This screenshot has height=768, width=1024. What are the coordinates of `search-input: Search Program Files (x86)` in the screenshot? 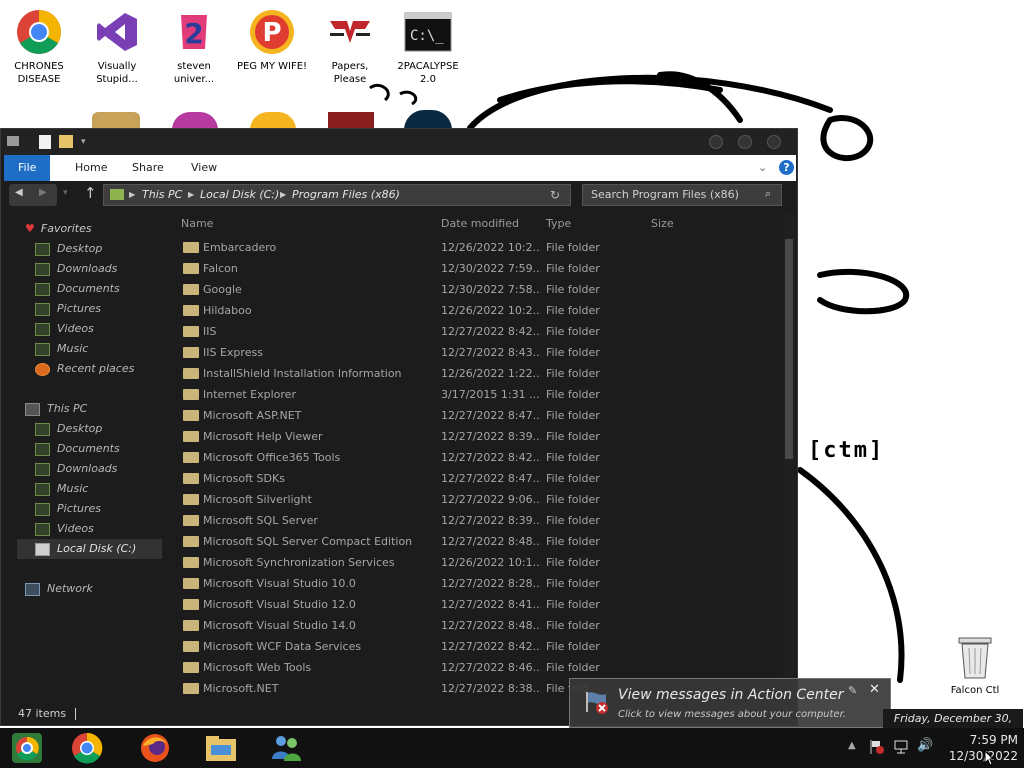 It's located at (682, 195).